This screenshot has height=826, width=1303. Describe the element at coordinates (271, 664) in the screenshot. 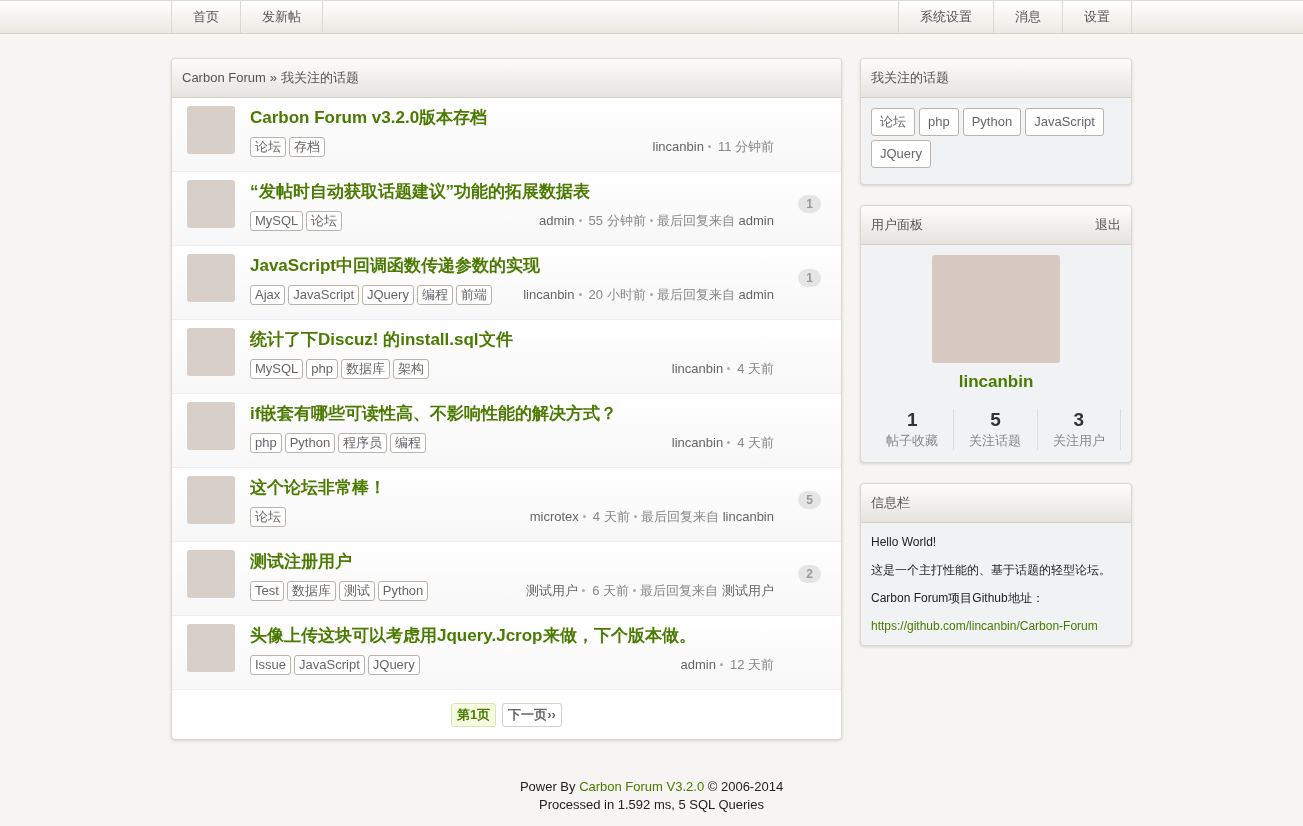

I see `tag-link: Issue` at that location.